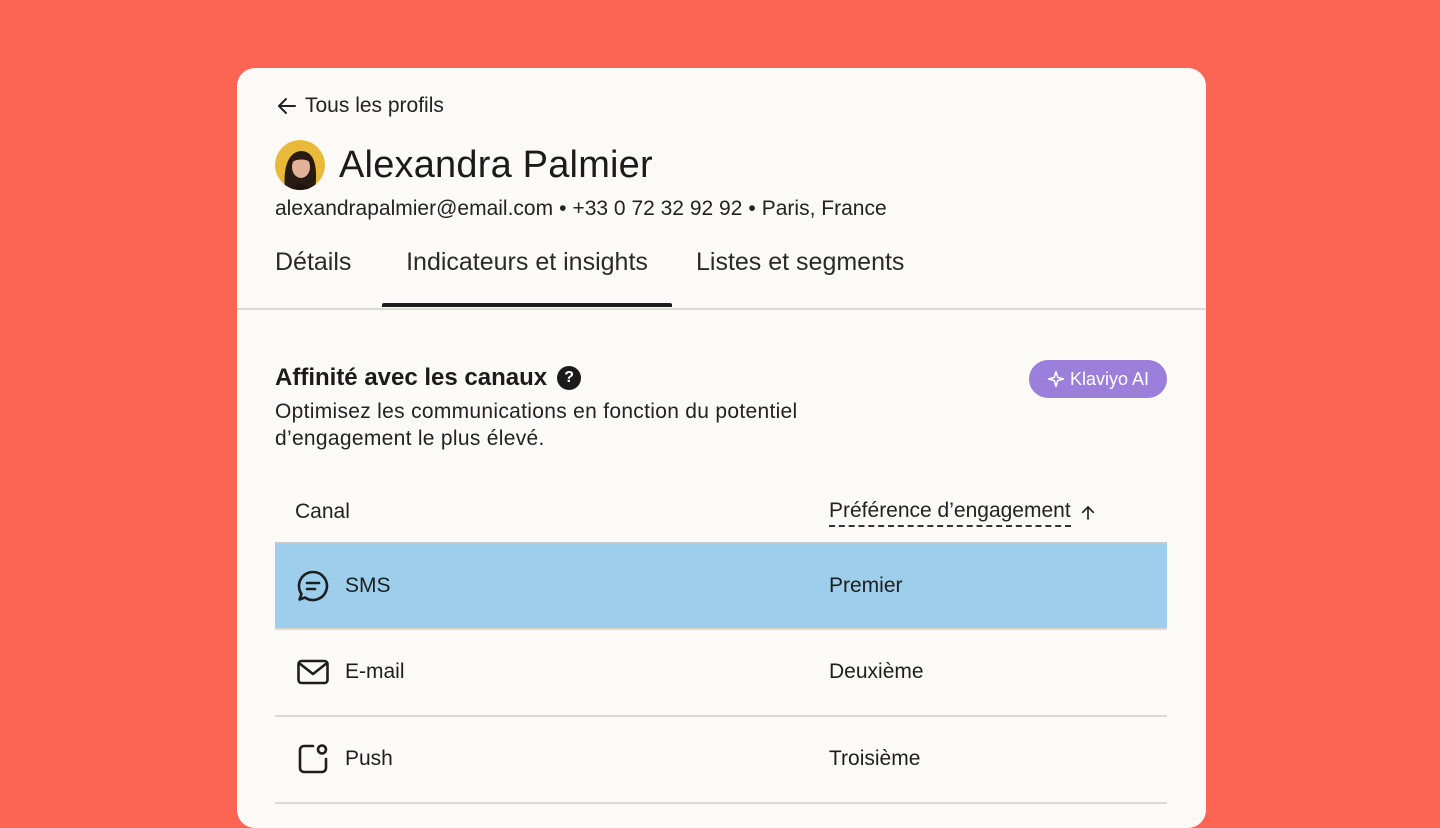  What do you see at coordinates (721, 586) in the screenshot?
I see `table-row: SMS Premier` at bounding box center [721, 586].